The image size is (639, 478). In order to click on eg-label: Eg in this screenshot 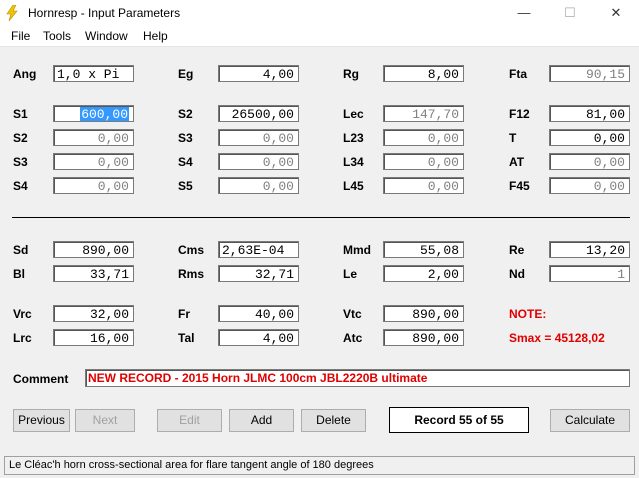, I will do `click(186, 74)`.